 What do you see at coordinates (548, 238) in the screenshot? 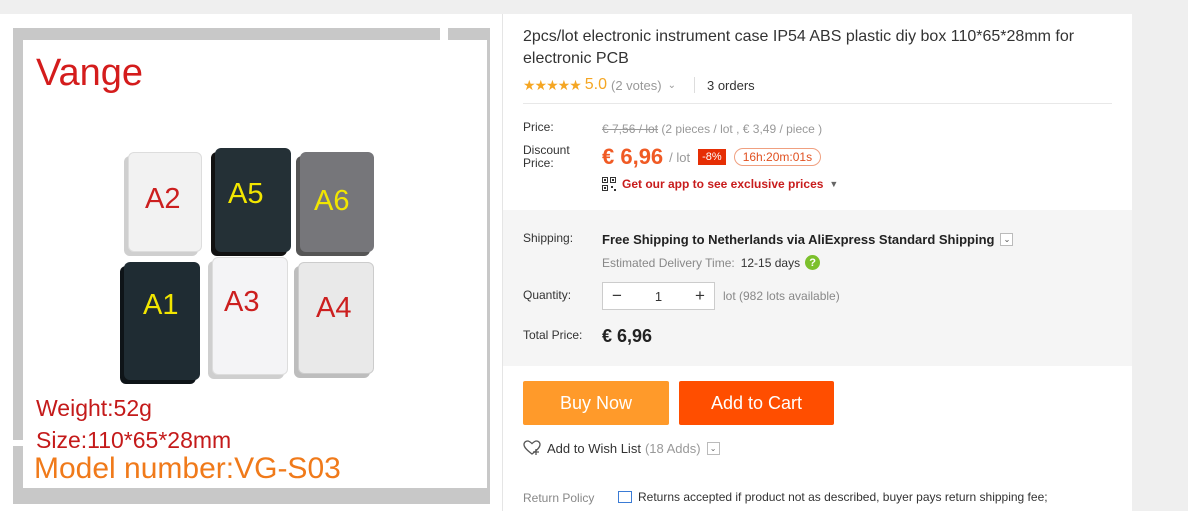
I see `shipping-label: Shipping:` at bounding box center [548, 238].